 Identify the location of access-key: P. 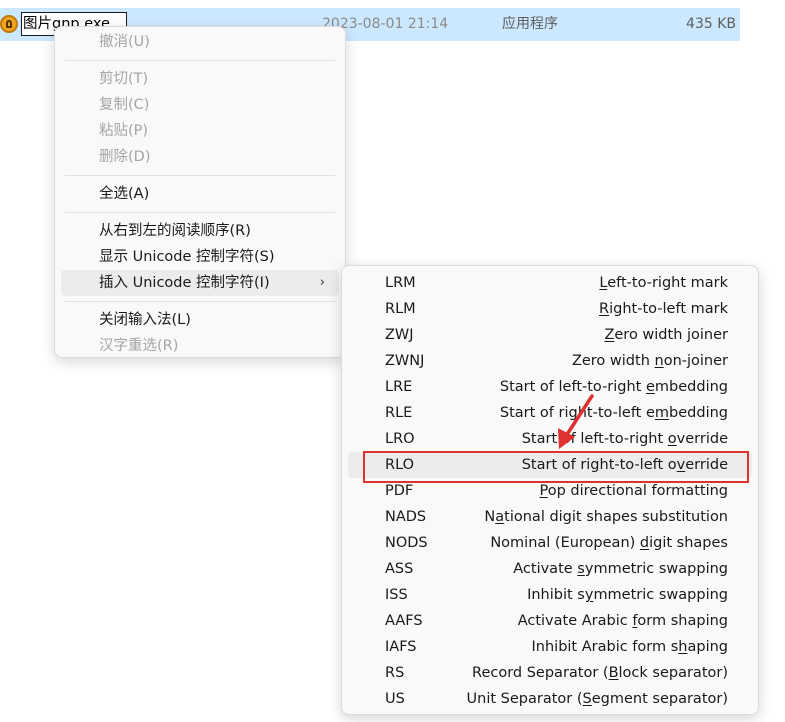
(543, 491).